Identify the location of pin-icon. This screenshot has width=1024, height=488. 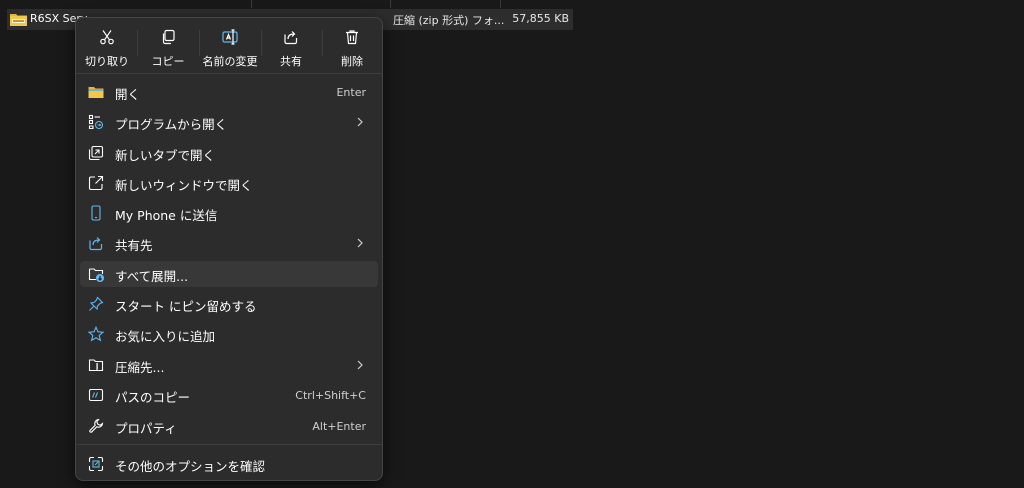
(96, 304).